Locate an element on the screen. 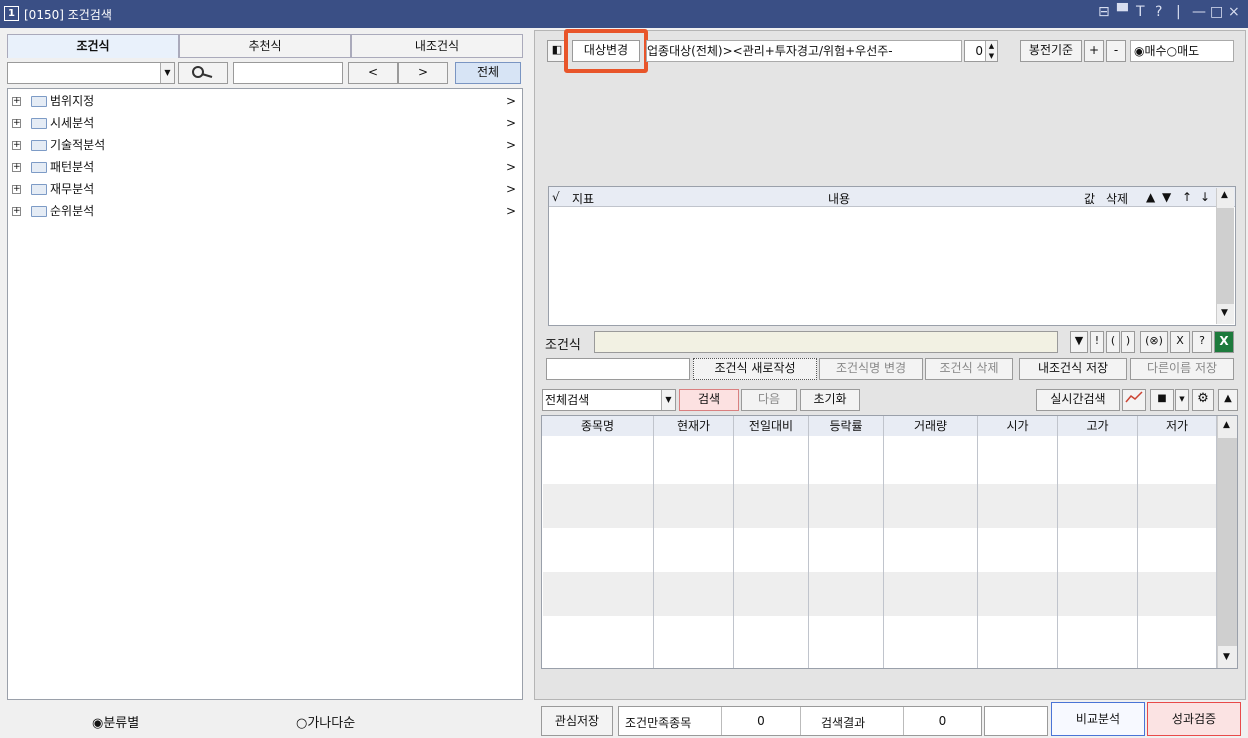 Image resolution: width=1248 pixels, height=738 pixels. performance-verify-button: 성과검증 is located at coordinates (1194, 719).